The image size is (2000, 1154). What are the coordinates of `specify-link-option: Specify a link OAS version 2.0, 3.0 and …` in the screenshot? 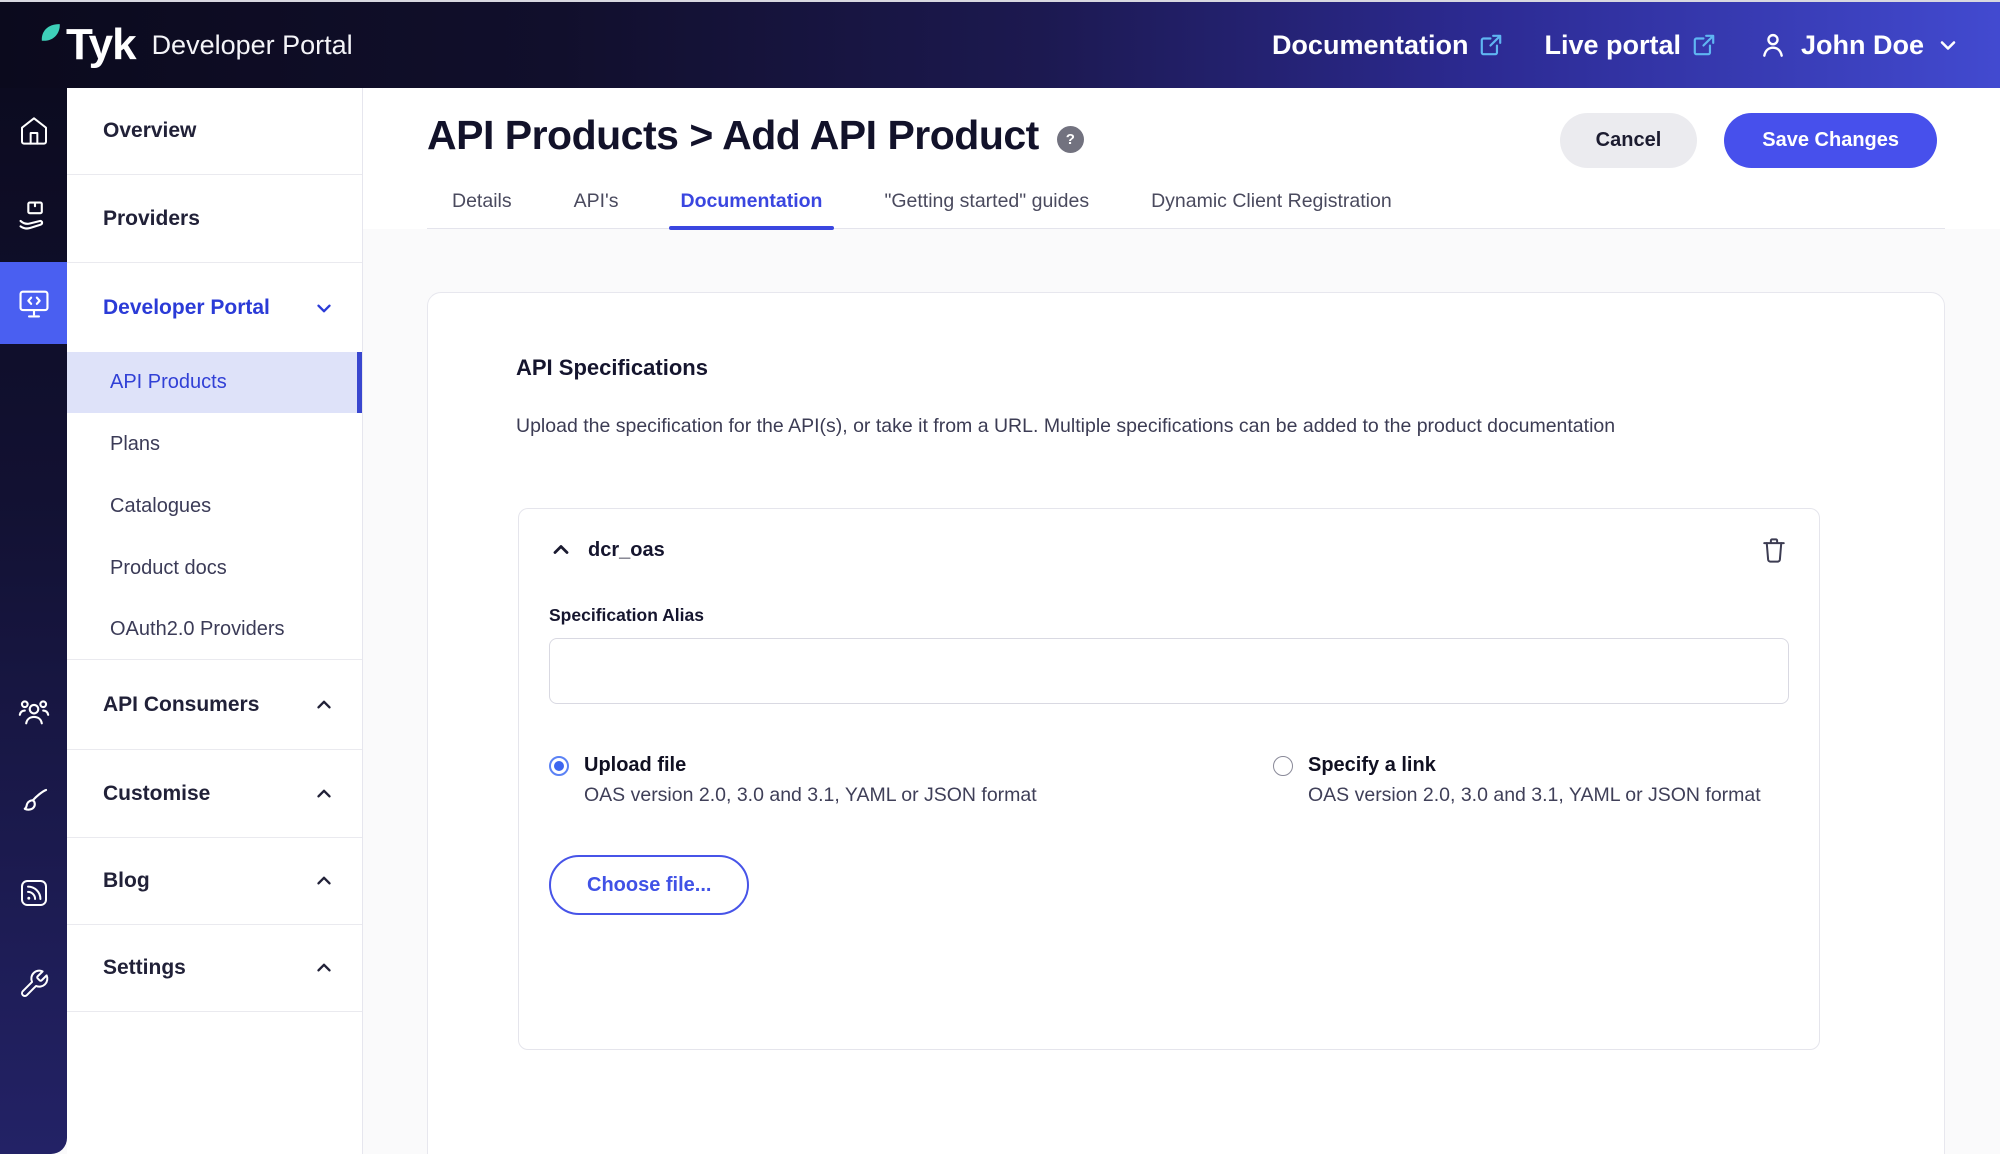 It's located at (1531, 780).